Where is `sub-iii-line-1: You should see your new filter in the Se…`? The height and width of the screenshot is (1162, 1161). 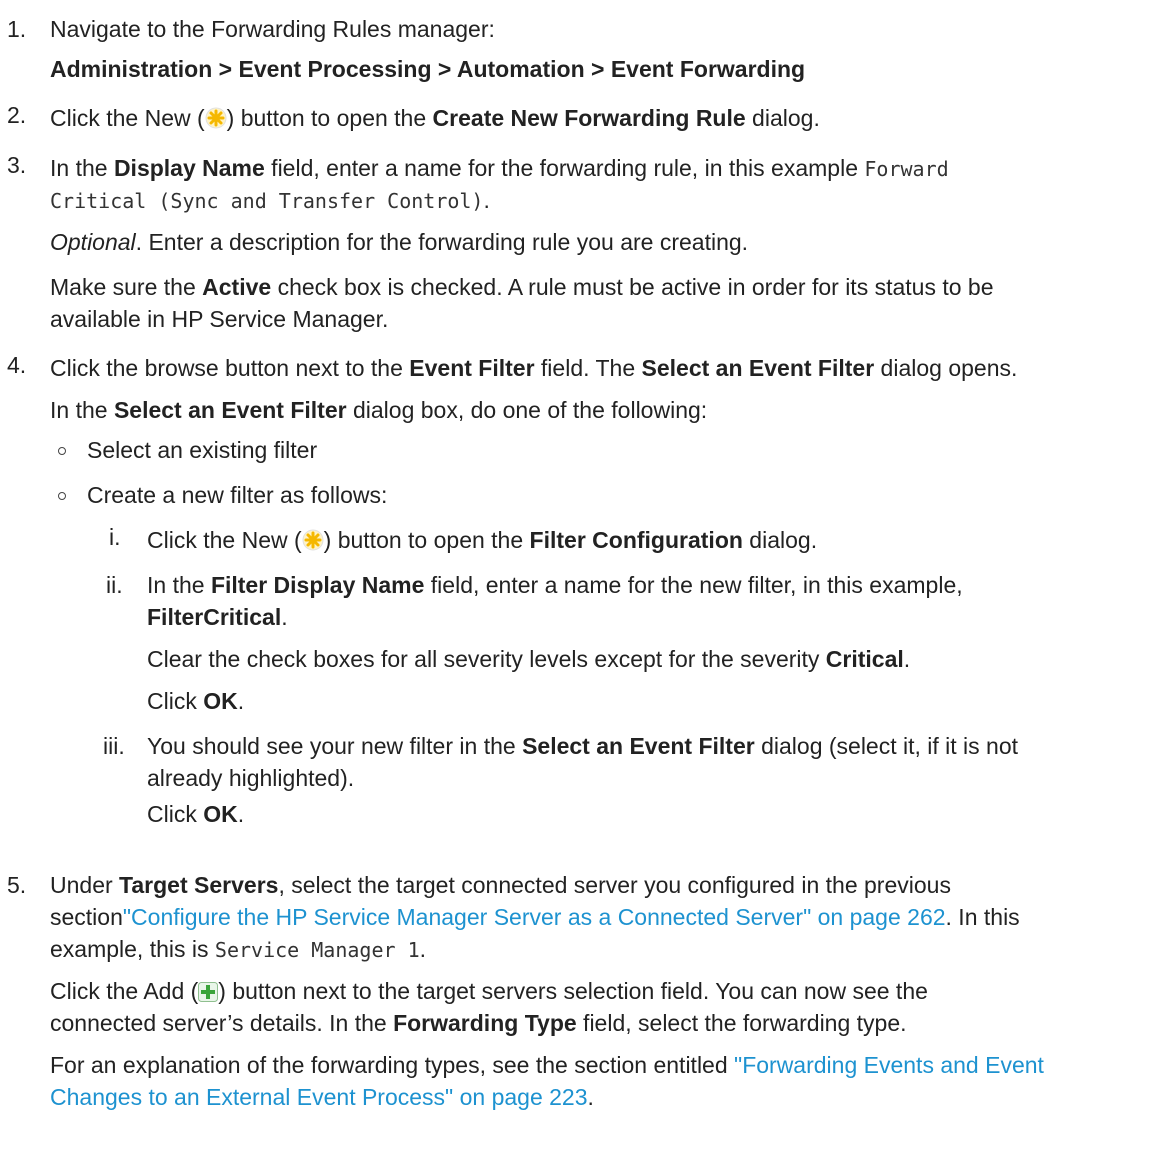 sub-iii-line-1: You should see your new filter in the Se… is located at coordinates (583, 746).